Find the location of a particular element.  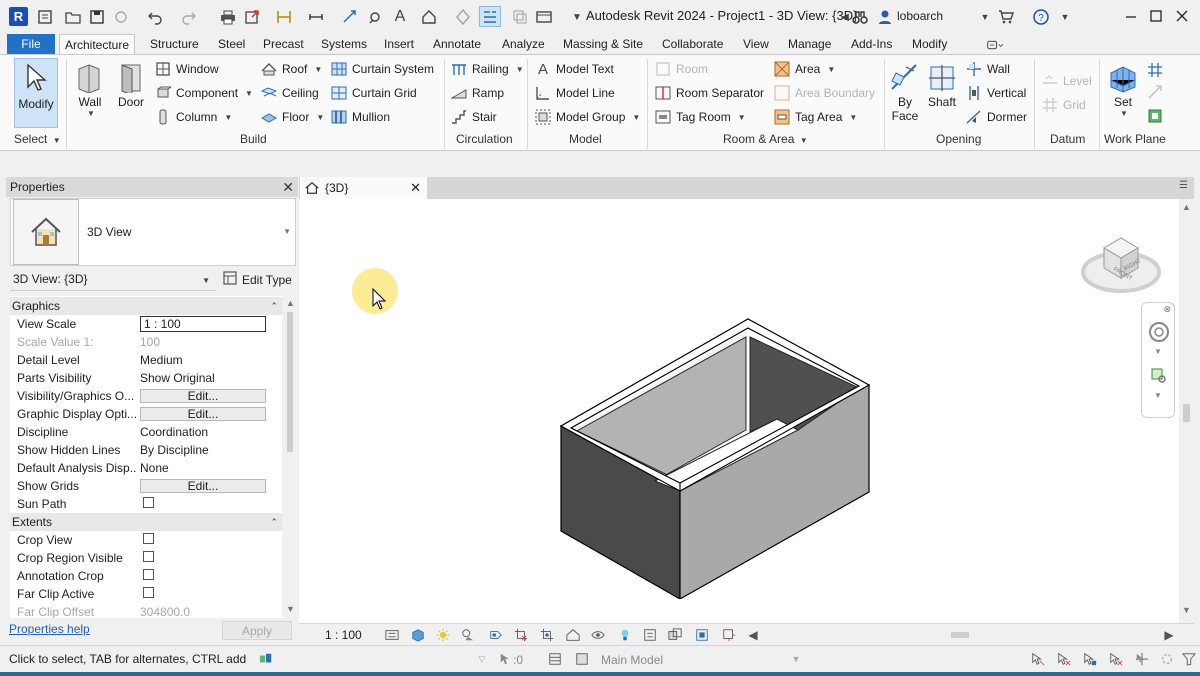

canvas-vertical-scrollbar: ▲ ▼ is located at coordinates (1186, 411).